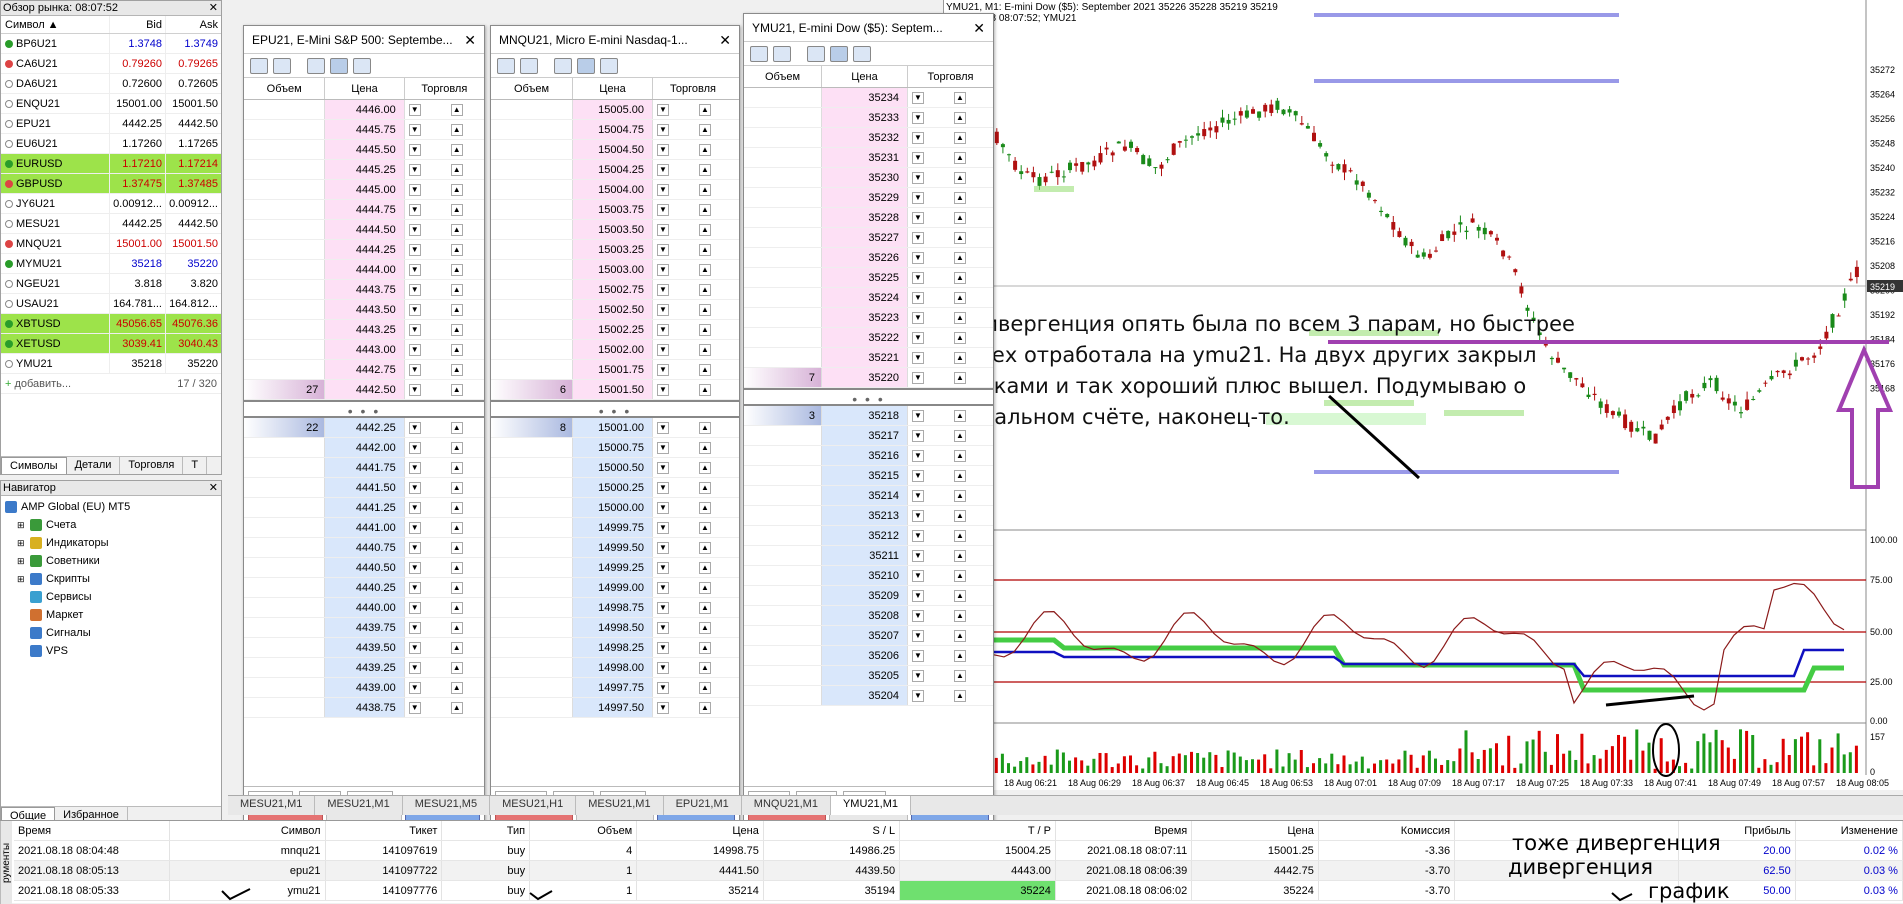  What do you see at coordinates (137, 24) in the screenshot?
I see `bid-column-header: Bid` at bounding box center [137, 24].